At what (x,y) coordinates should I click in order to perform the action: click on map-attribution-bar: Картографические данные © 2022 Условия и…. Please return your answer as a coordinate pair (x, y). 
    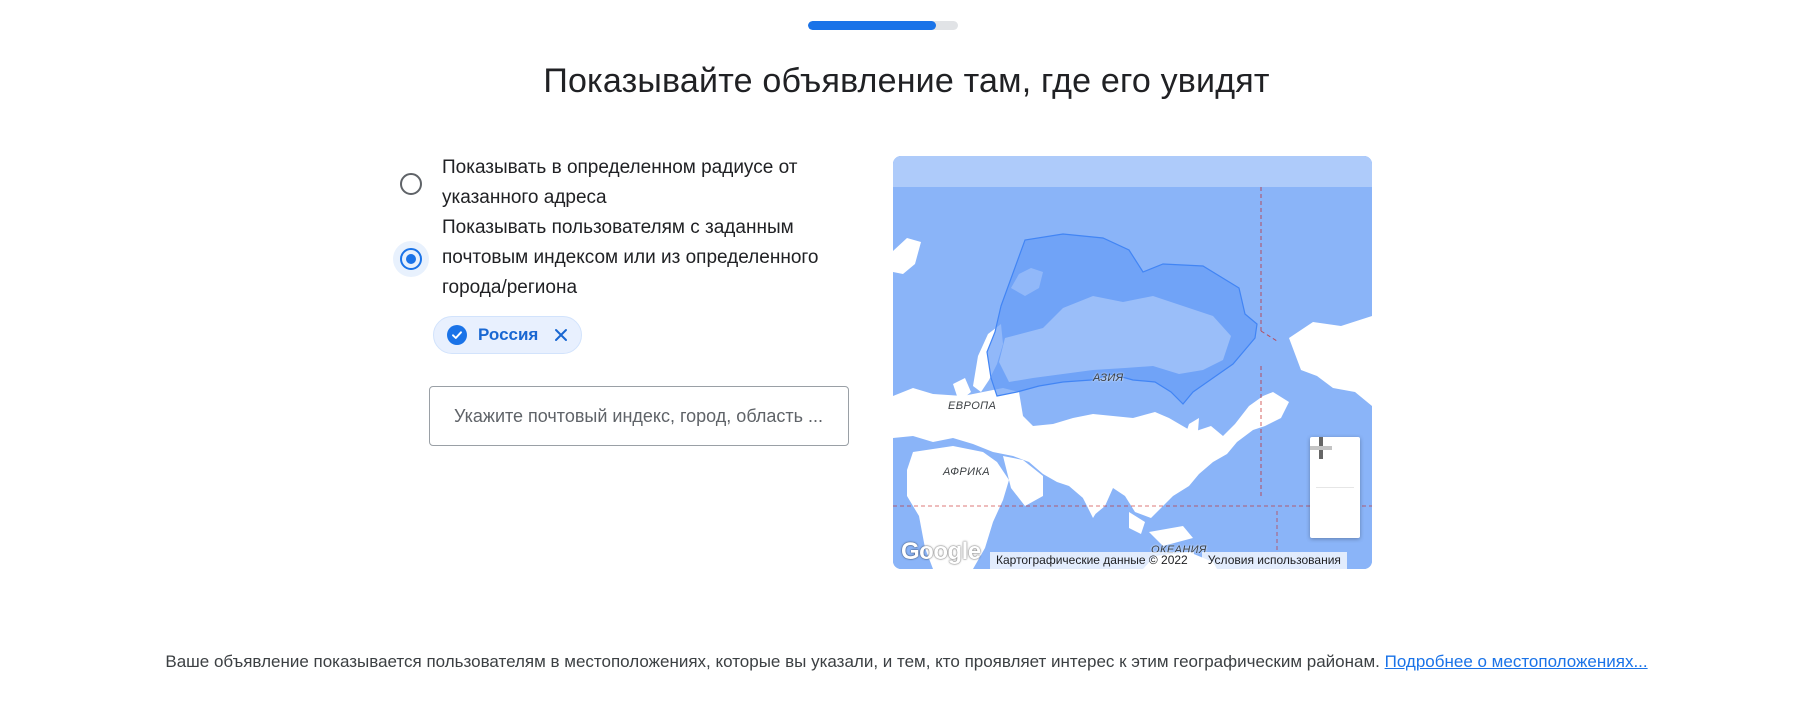
    Looking at the image, I should click on (1168, 560).